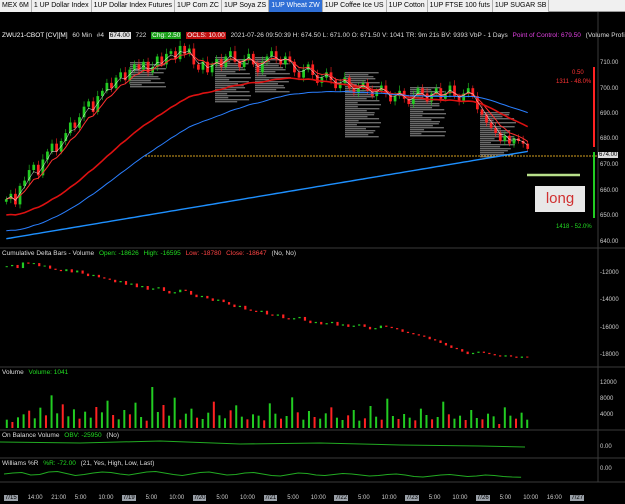 The height and width of the screenshot is (504, 625). Describe the element at coordinates (521, 6) in the screenshot. I see `tab-9: 1UP SUGAR SB` at that location.